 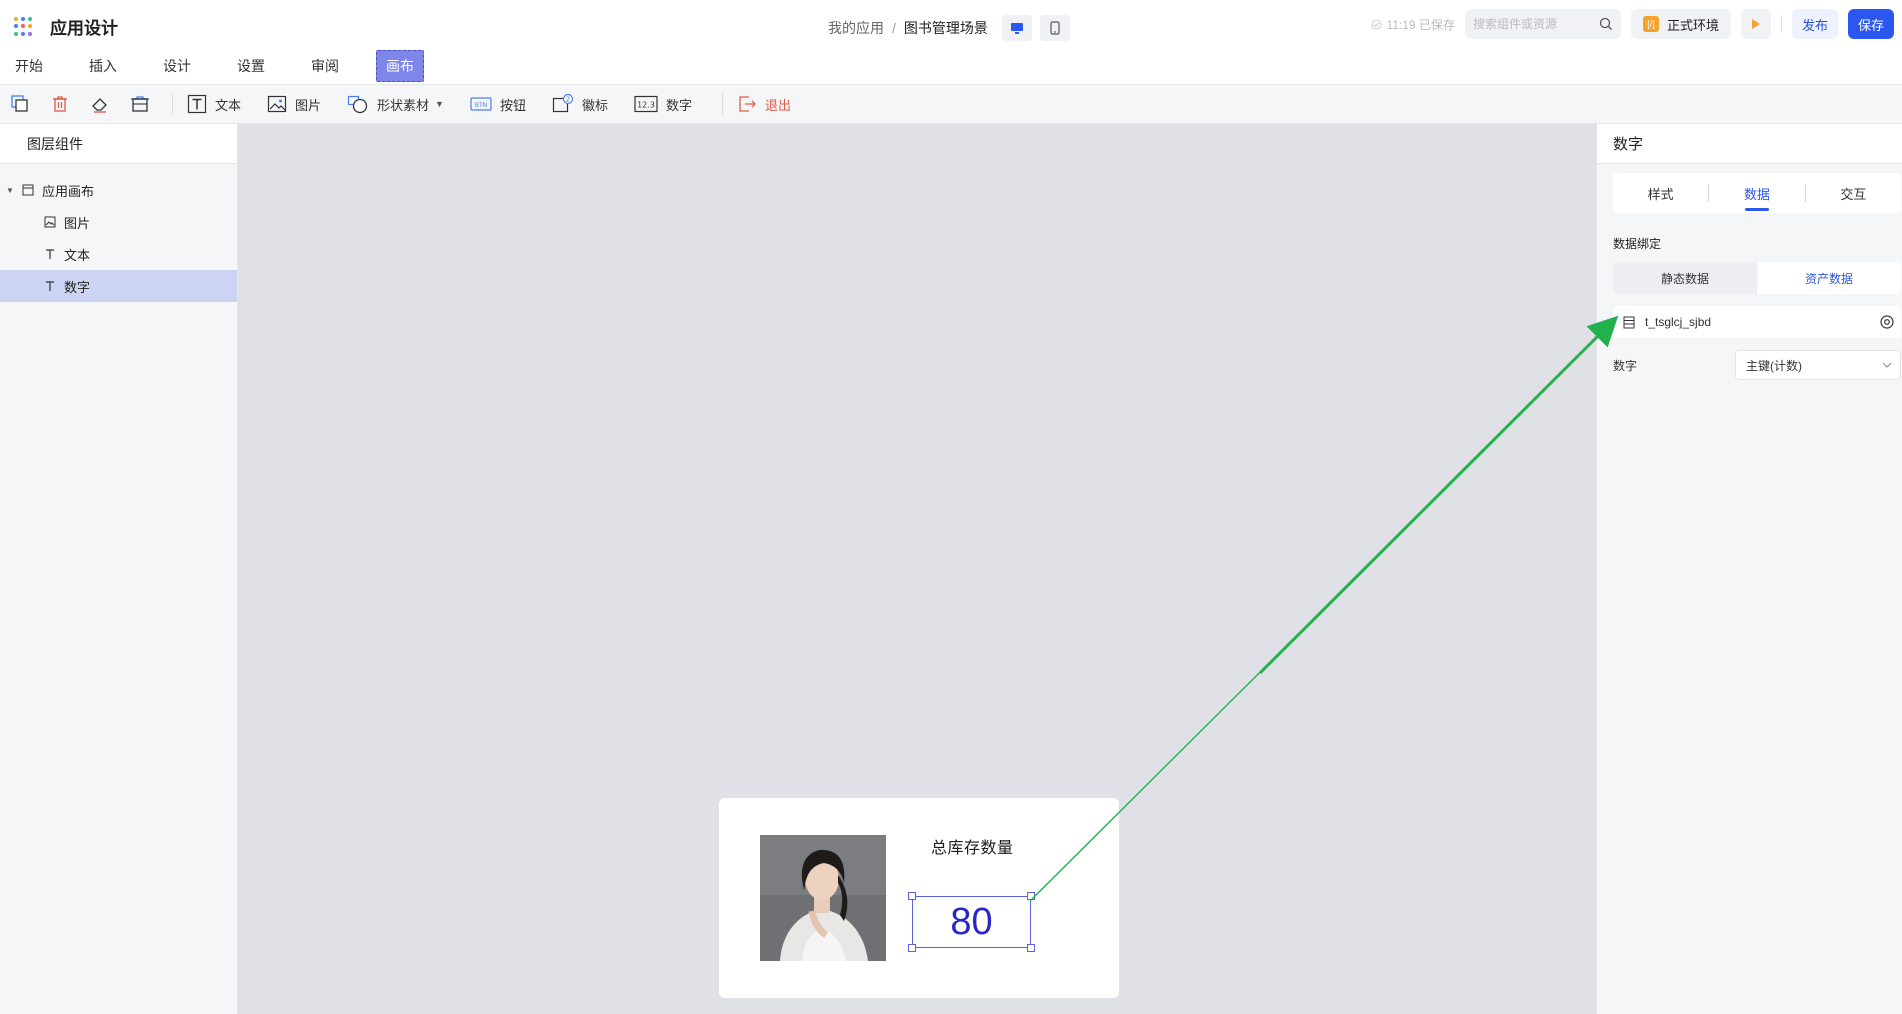 What do you see at coordinates (1660, 193) in the screenshot?
I see `tab-style: 样式` at bounding box center [1660, 193].